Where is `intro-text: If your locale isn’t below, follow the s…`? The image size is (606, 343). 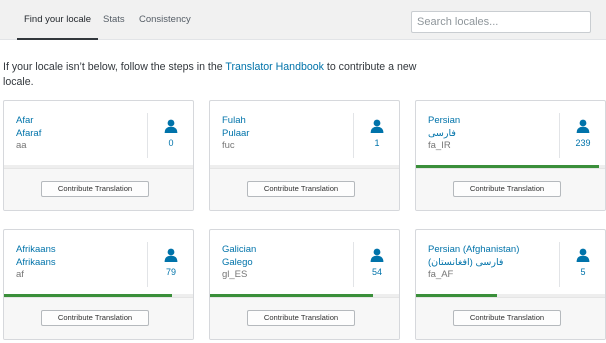 intro-text: If your locale isn’t below, follow the s… is located at coordinates (223, 74).